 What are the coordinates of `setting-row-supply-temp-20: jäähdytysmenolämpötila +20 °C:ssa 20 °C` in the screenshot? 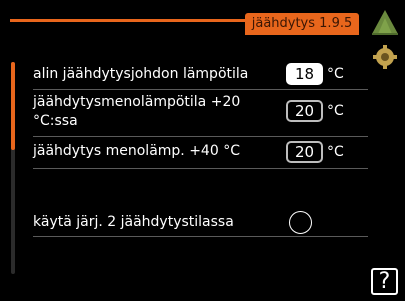 It's located at (200, 114).